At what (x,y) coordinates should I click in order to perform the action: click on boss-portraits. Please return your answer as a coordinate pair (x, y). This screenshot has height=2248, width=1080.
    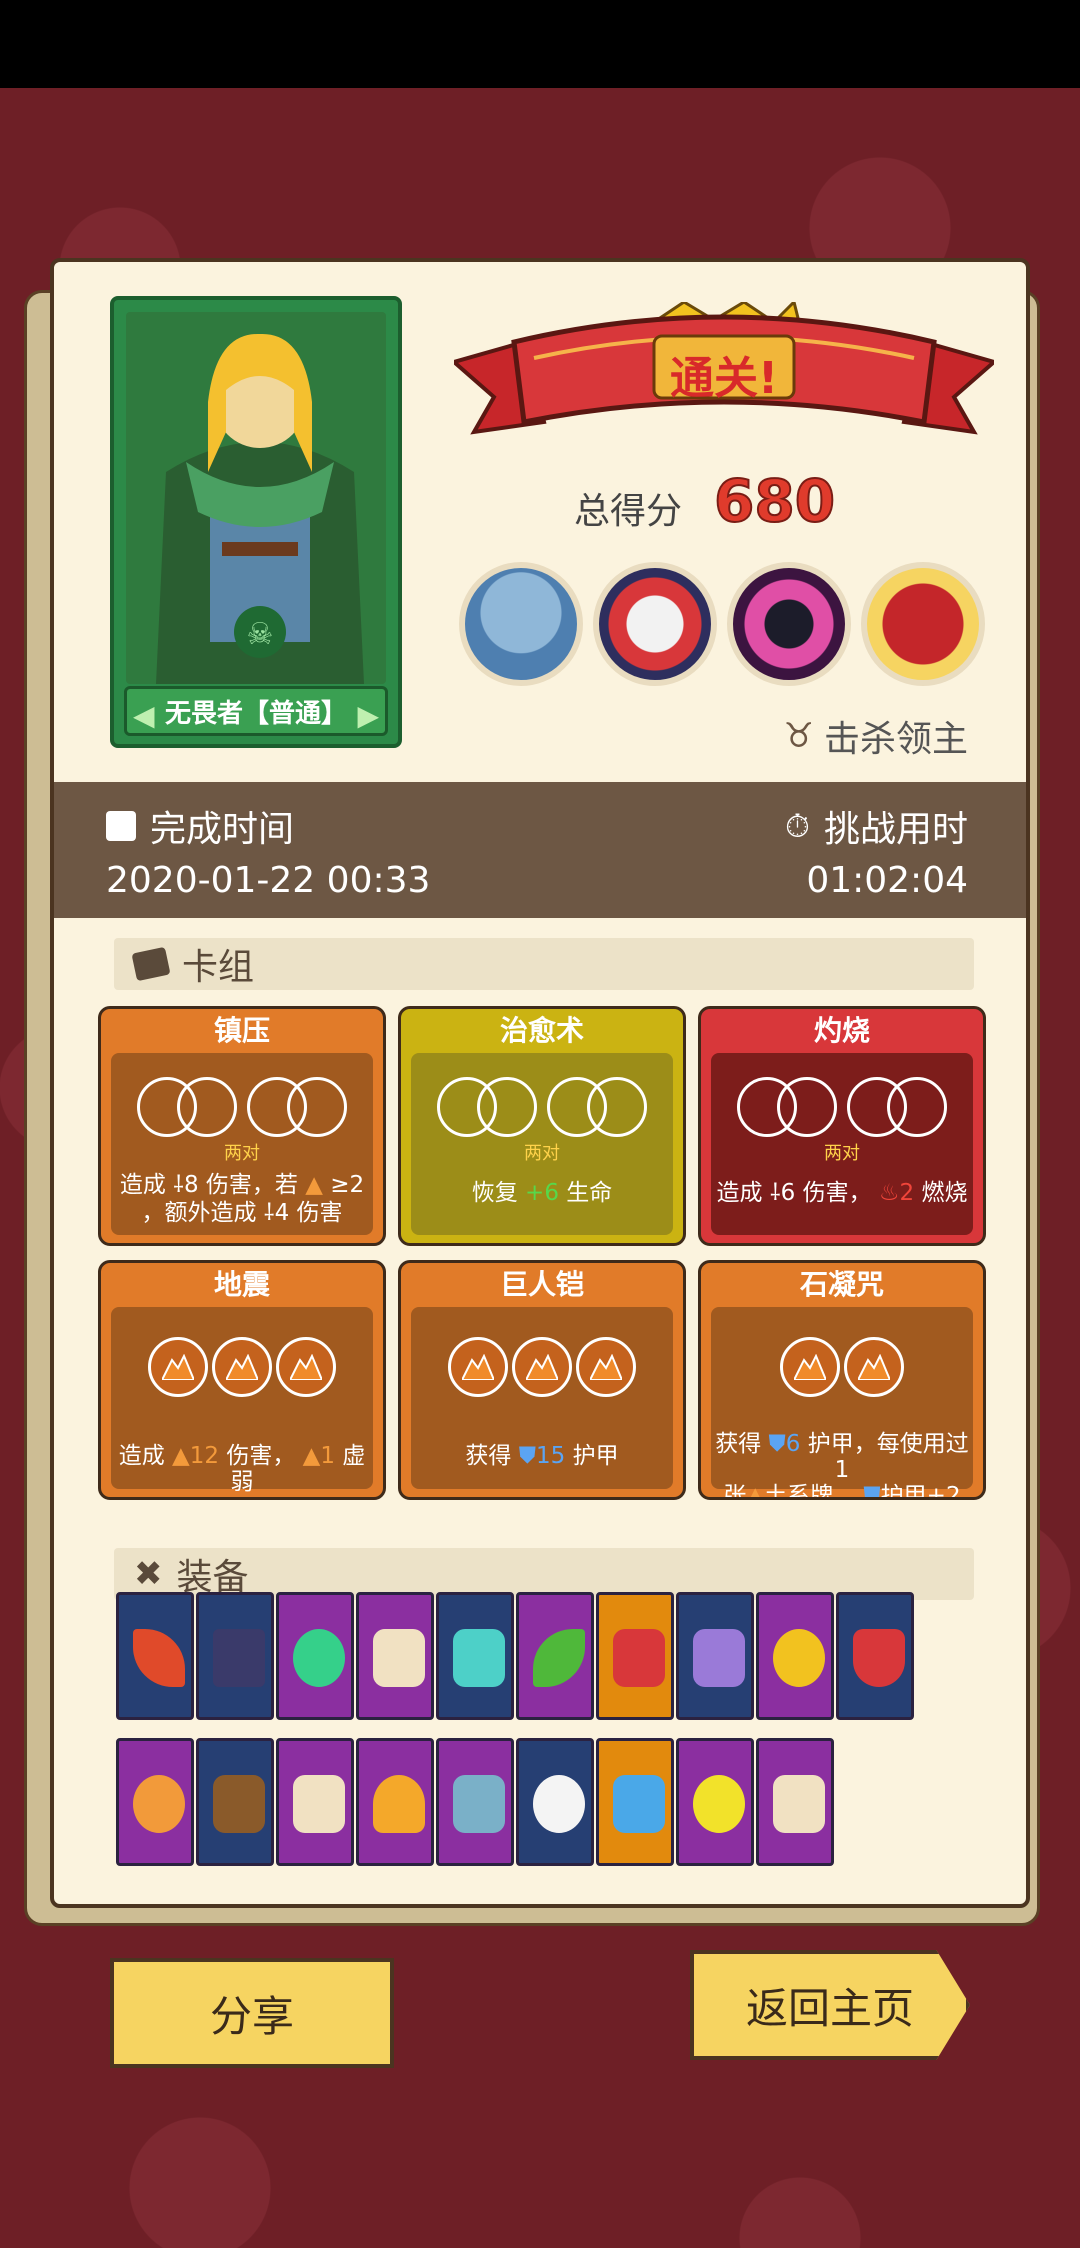
    Looking at the image, I should click on (722, 624).